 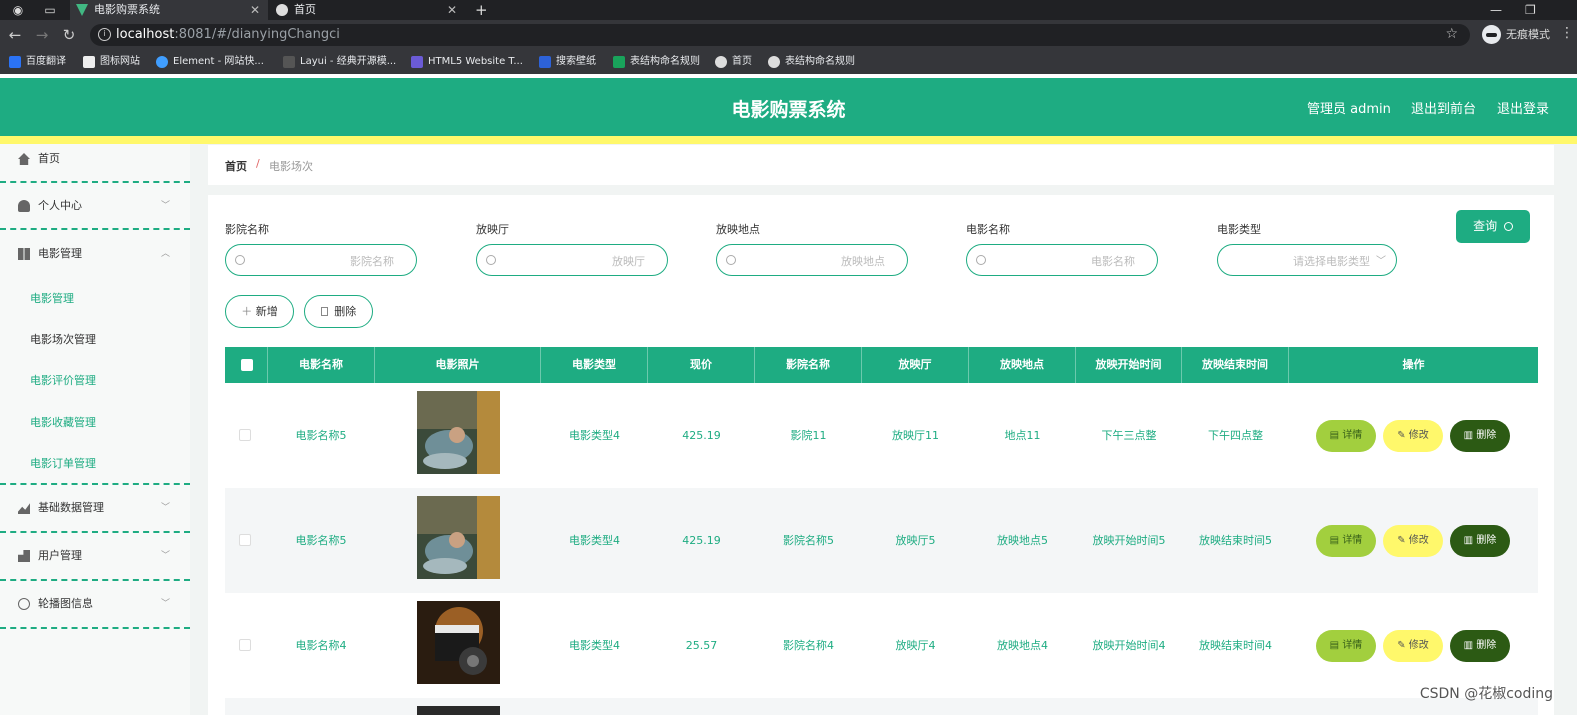 I want to click on cinema-filter-input, so click(x=322, y=261).